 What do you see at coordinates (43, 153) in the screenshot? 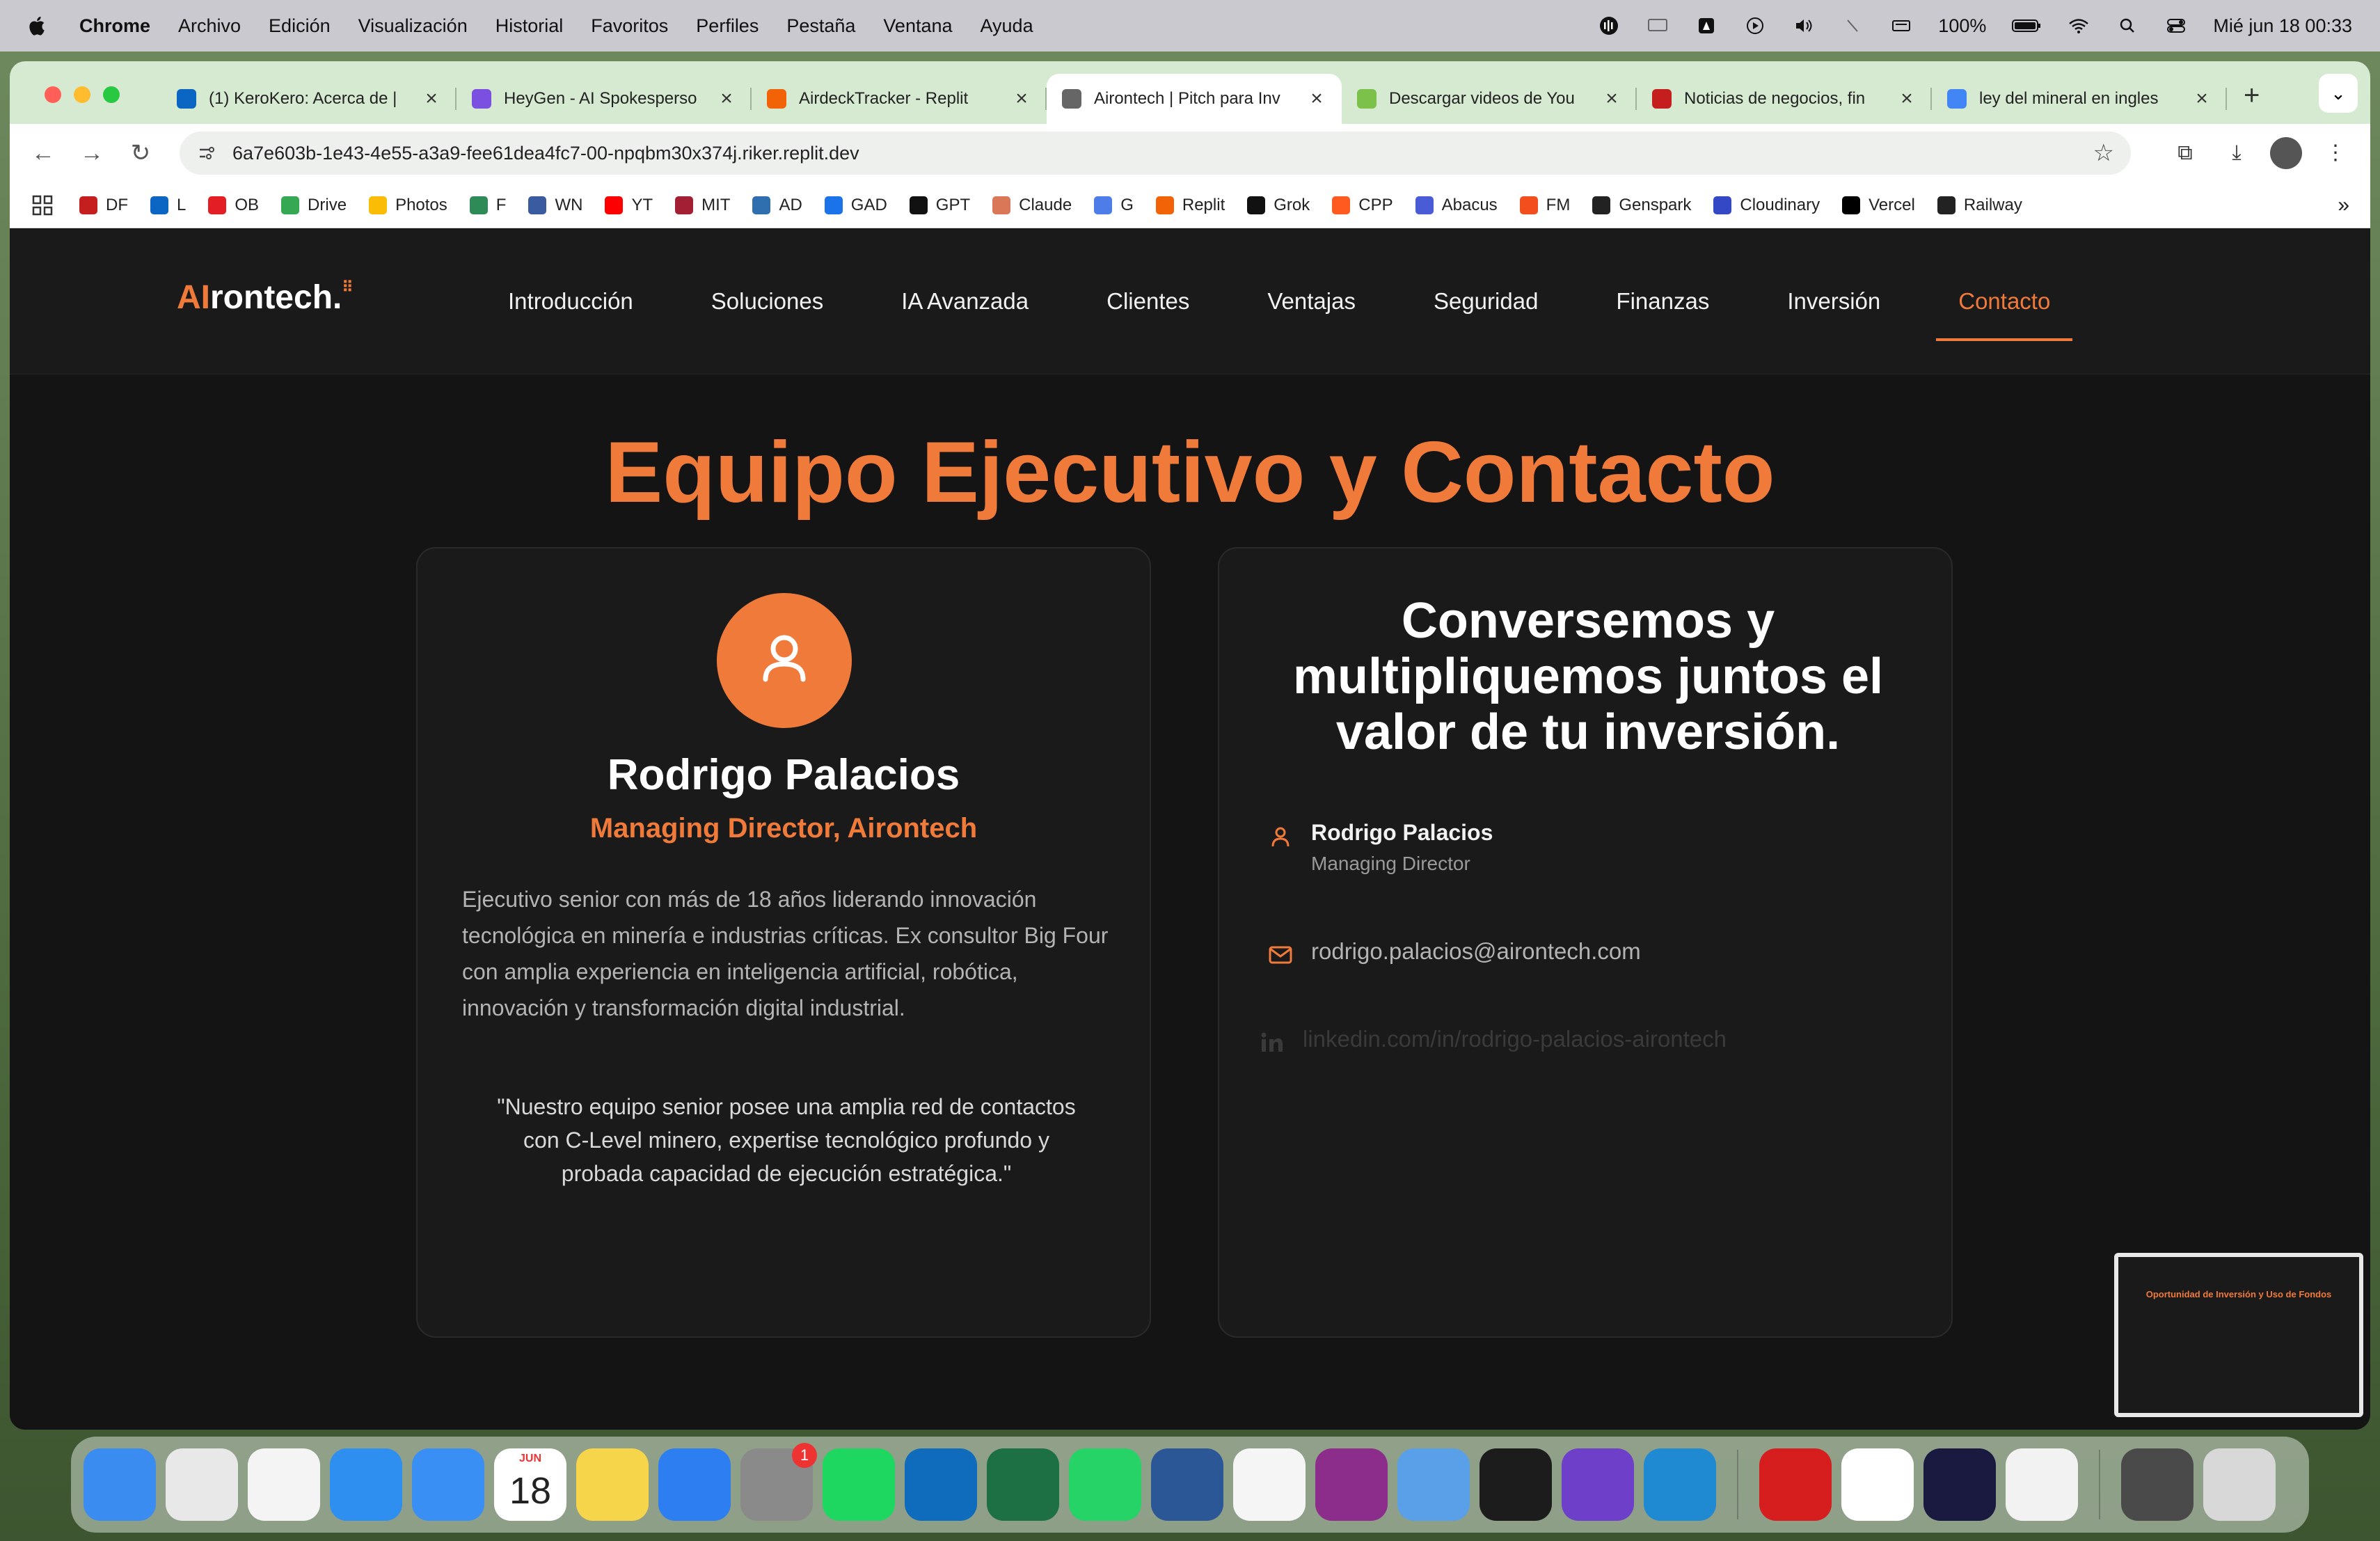
I see `back-arrow-icon: ←` at bounding box center [43, 153].